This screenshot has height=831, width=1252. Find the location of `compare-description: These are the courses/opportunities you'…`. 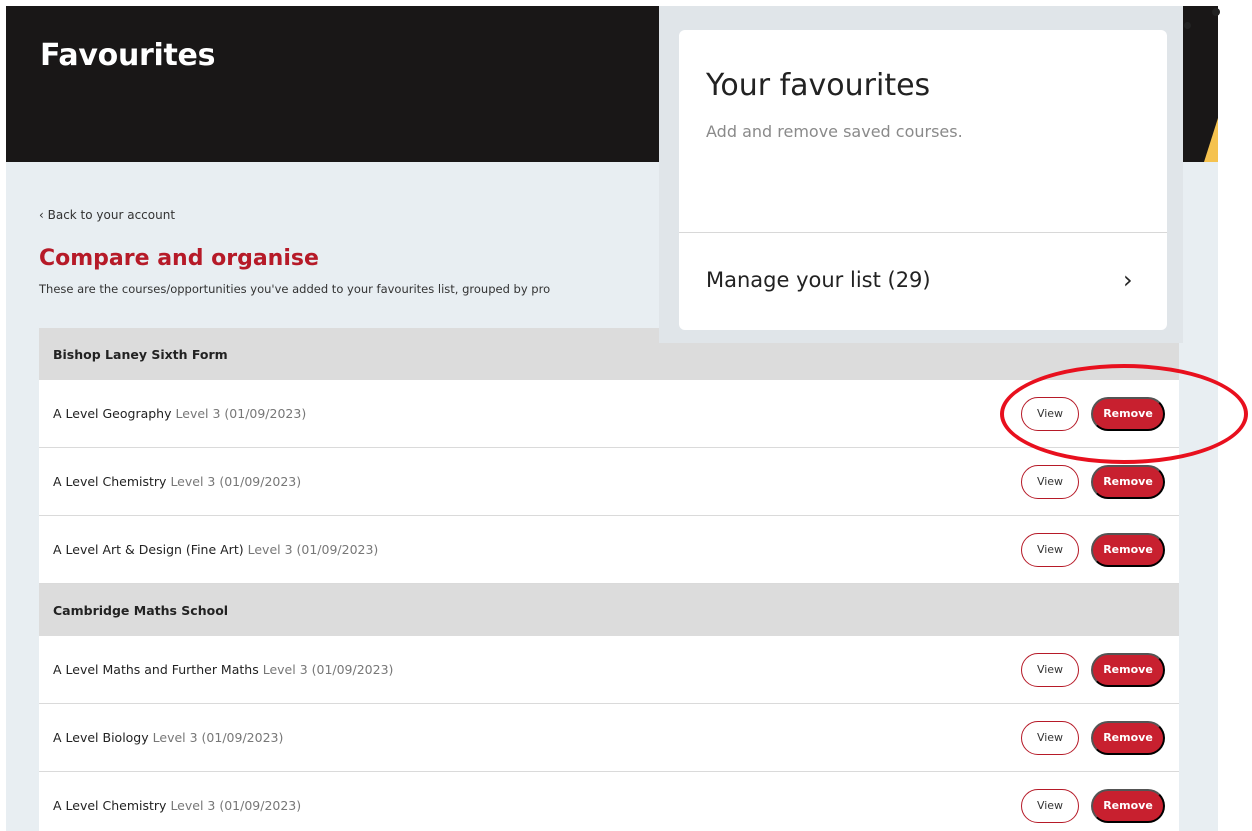

compare-description: These are the courses/opportunities you'… is located at coordinates (295, 289).